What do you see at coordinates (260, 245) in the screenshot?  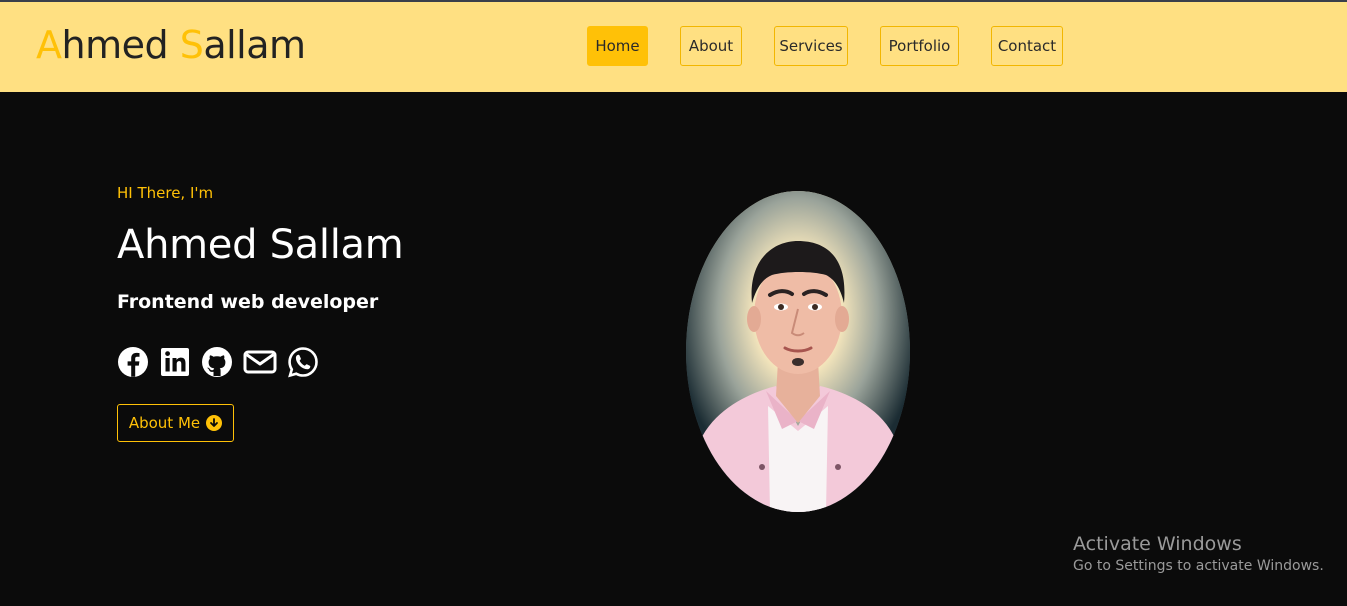 I see `hero-name: Ahmed Sallam` at bounding box center [260, 245].